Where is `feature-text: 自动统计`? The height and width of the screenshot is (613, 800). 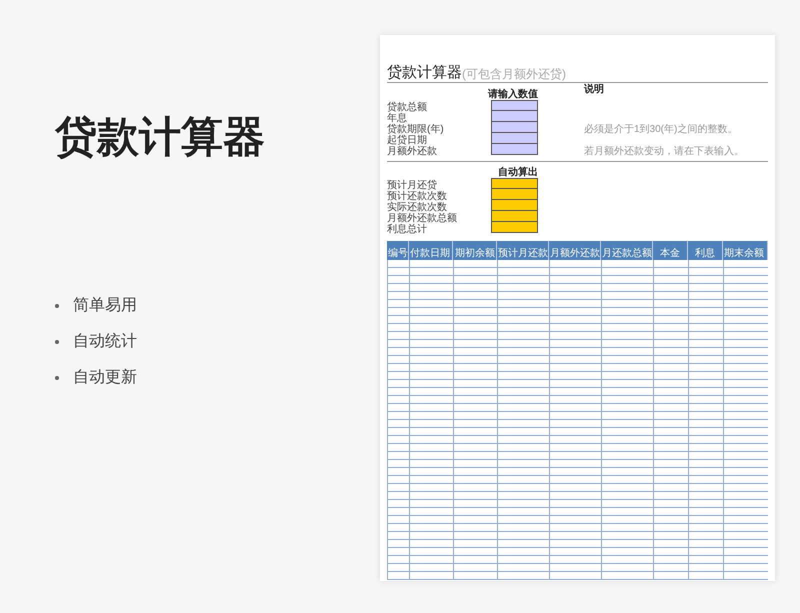 feature-text: 自动统计 is located at coordinates (105, 342).